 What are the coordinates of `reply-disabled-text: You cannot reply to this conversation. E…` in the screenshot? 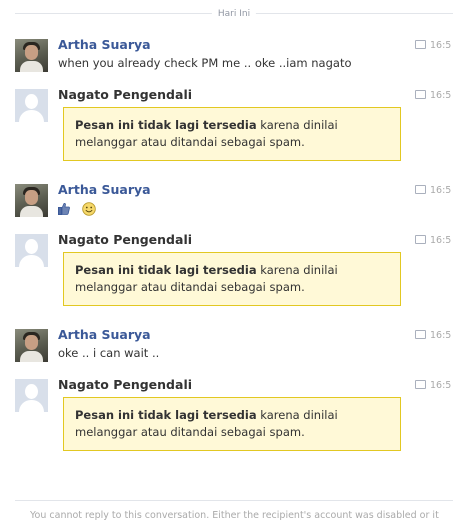 It's located at (234, 515).